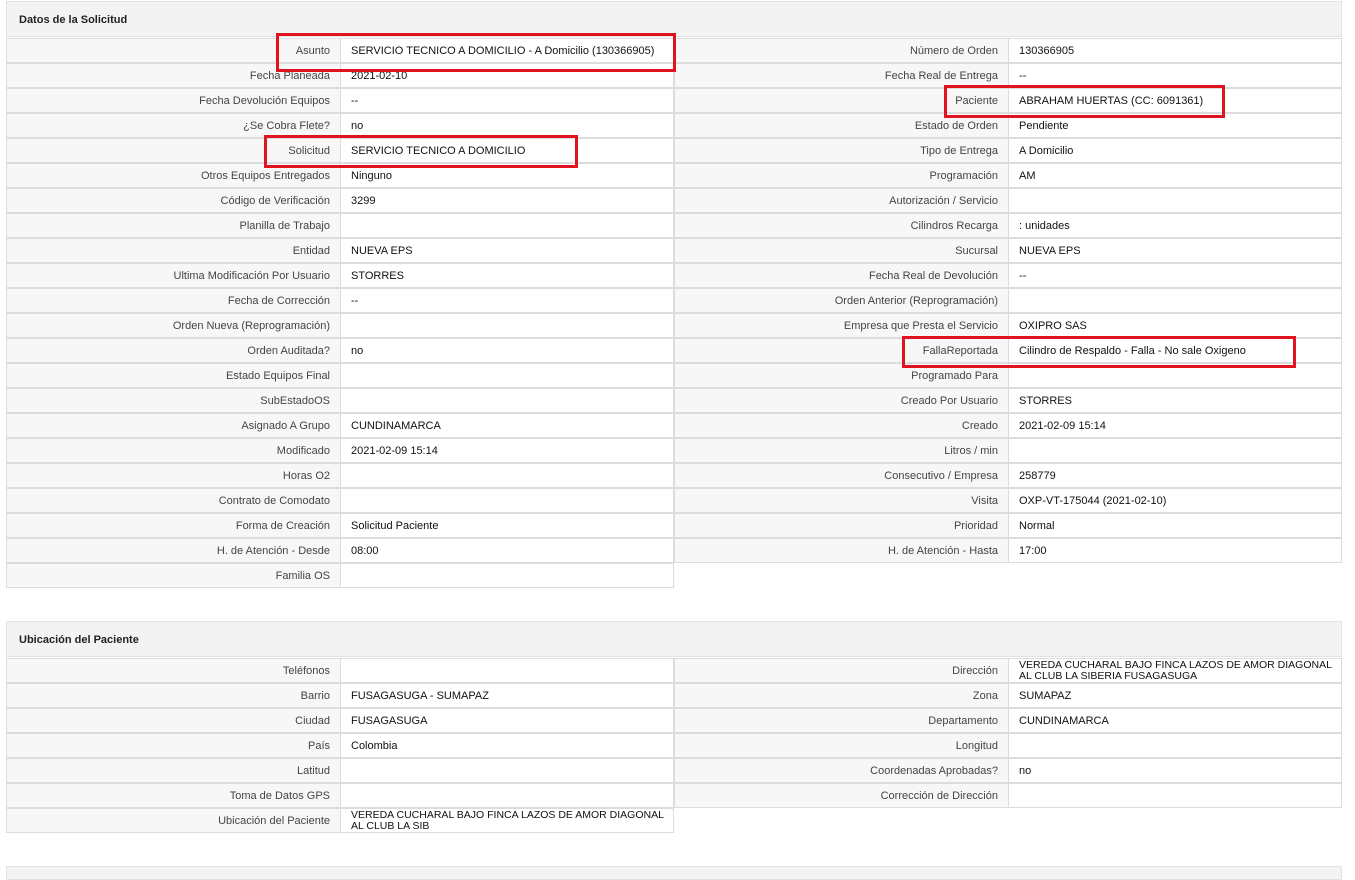 The height and width of the screenshot is (880, 1355). Describe the element at coordinates (507, 720) in the screenshot. I see `field-value: FUSAGASUGA` at that location.